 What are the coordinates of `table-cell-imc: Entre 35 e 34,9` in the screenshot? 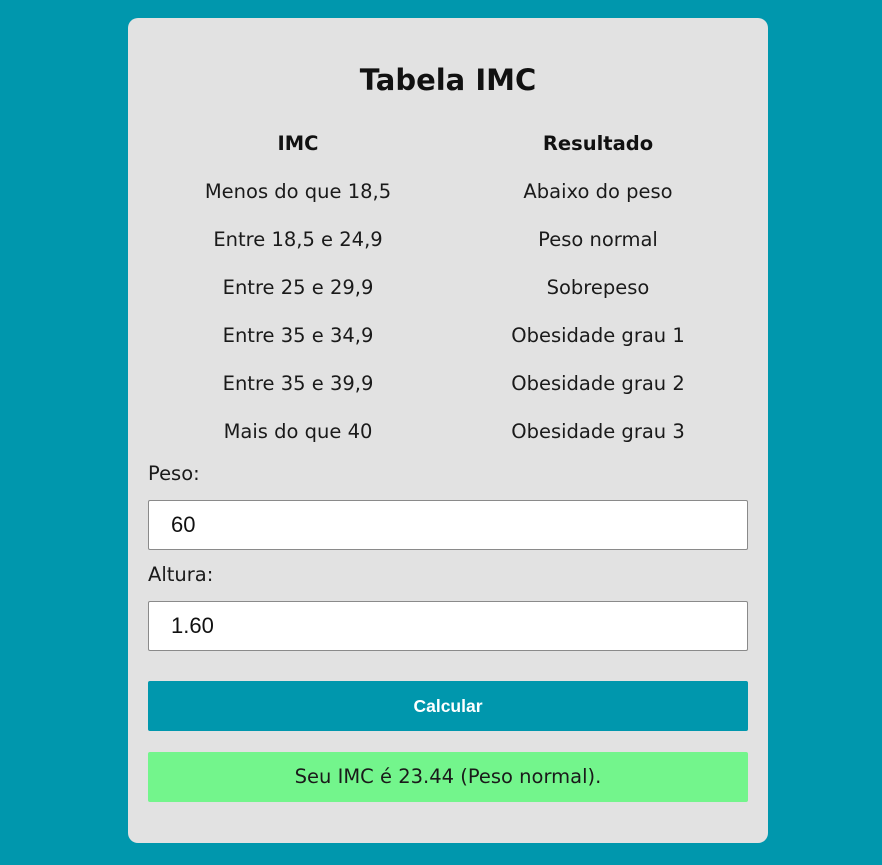 It's located at (298, 335).